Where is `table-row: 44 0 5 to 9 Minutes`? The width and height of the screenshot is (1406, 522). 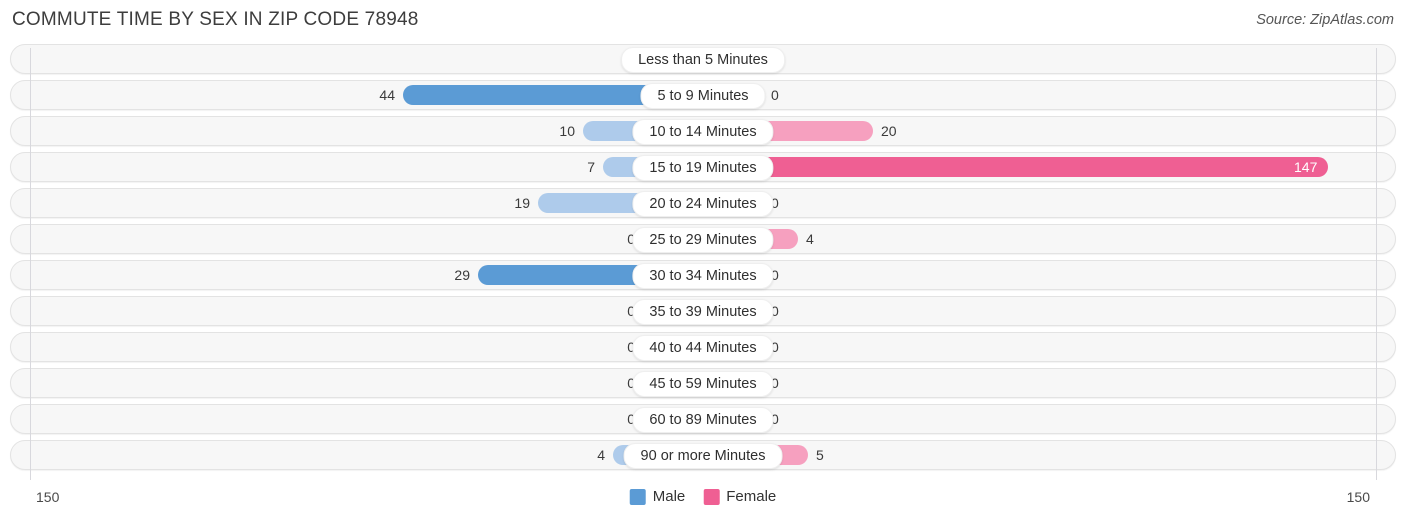
table-row: 44 0 5 to 9 Minutes is located at coordinates (703, 95).